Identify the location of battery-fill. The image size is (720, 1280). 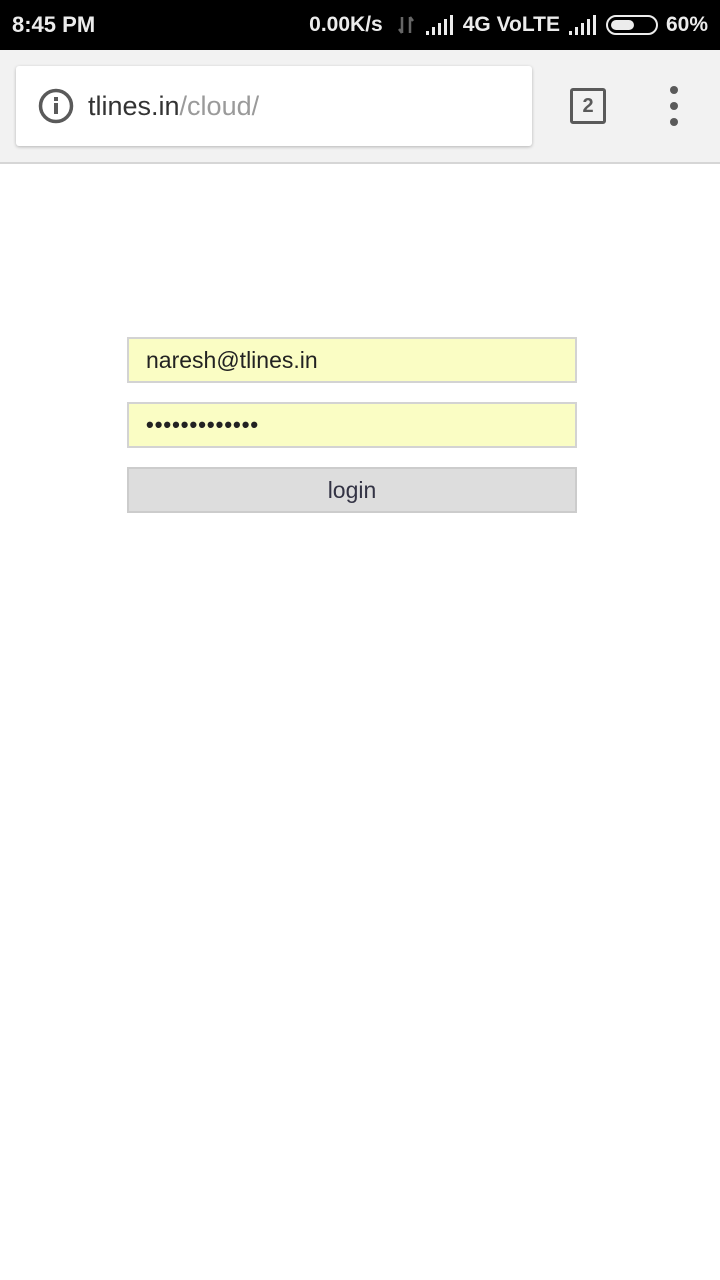
(622, 25).